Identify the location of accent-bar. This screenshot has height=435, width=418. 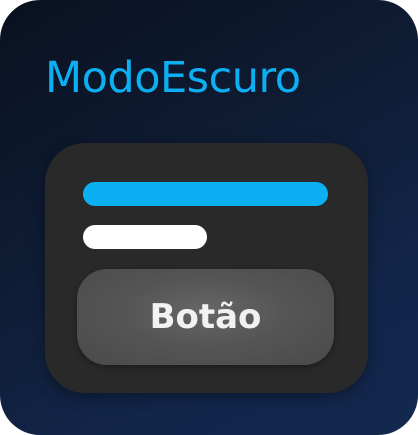
(205, 194).